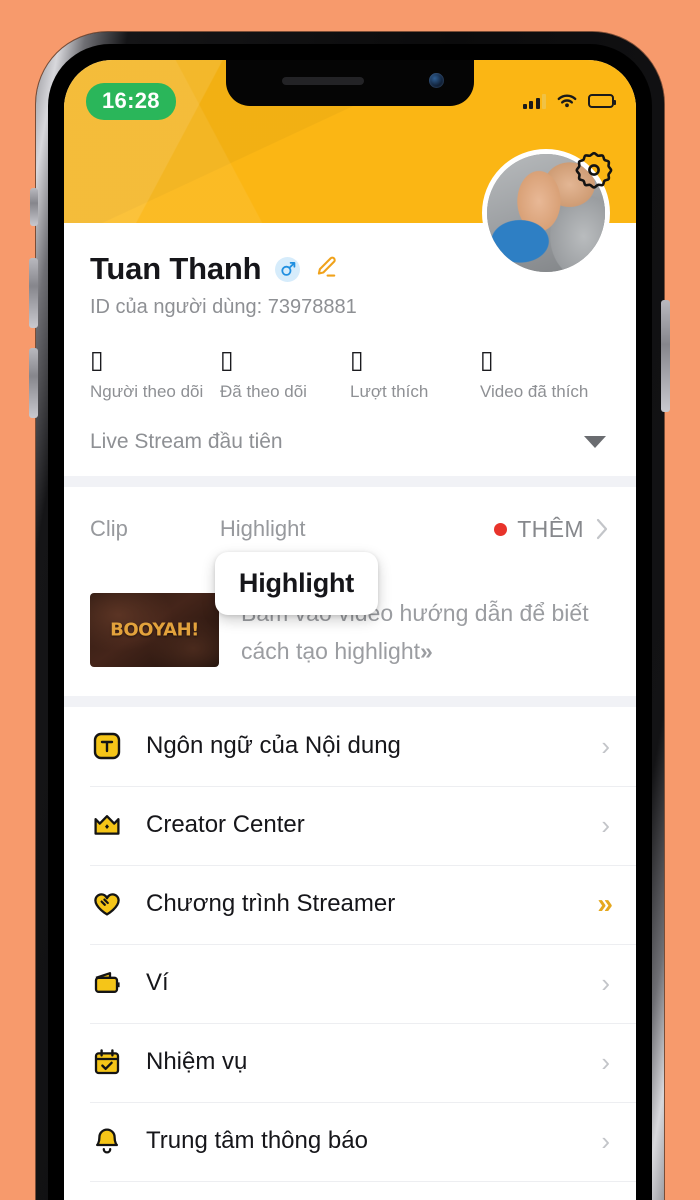  I want to click on bell-icon, so click(107, 1141).